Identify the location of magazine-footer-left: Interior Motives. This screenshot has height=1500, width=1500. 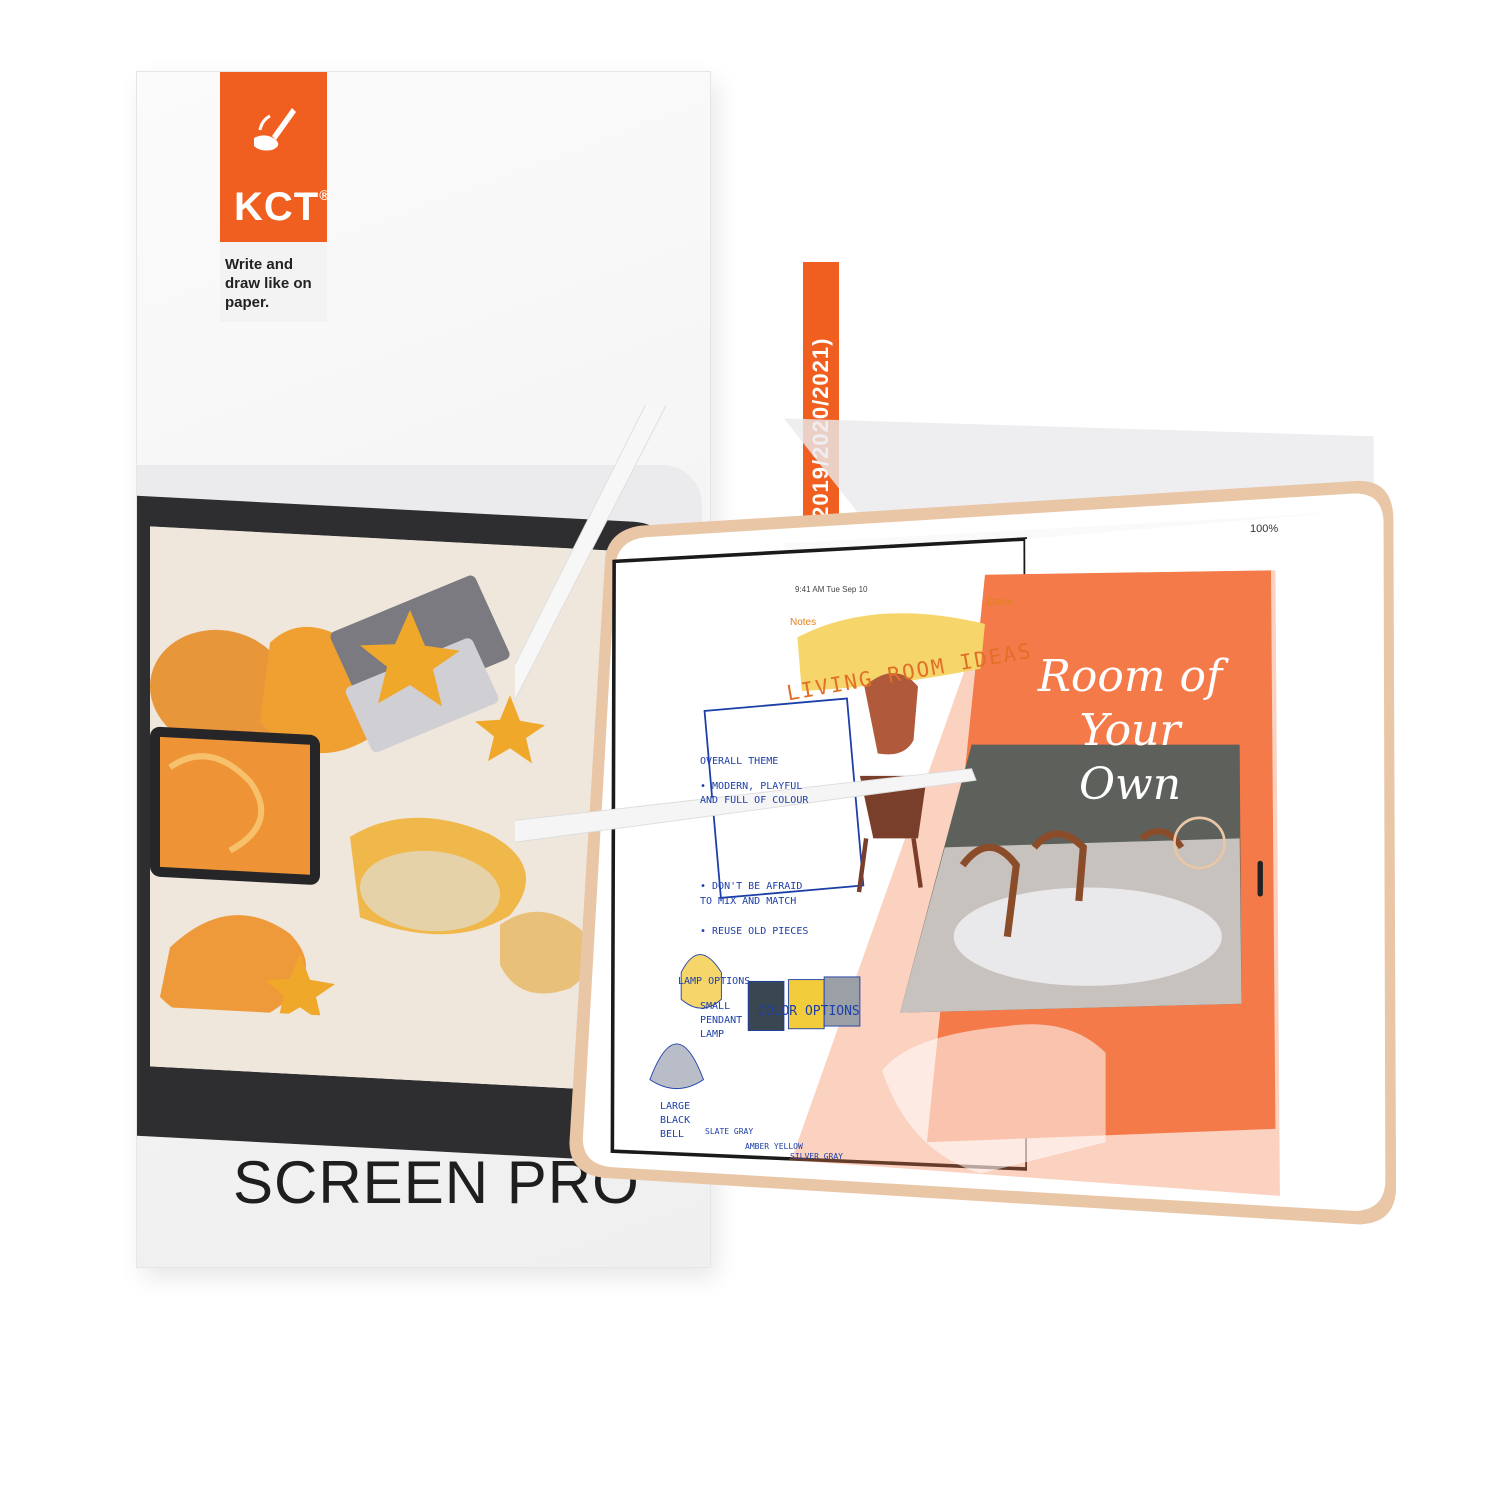
(831, 1270).